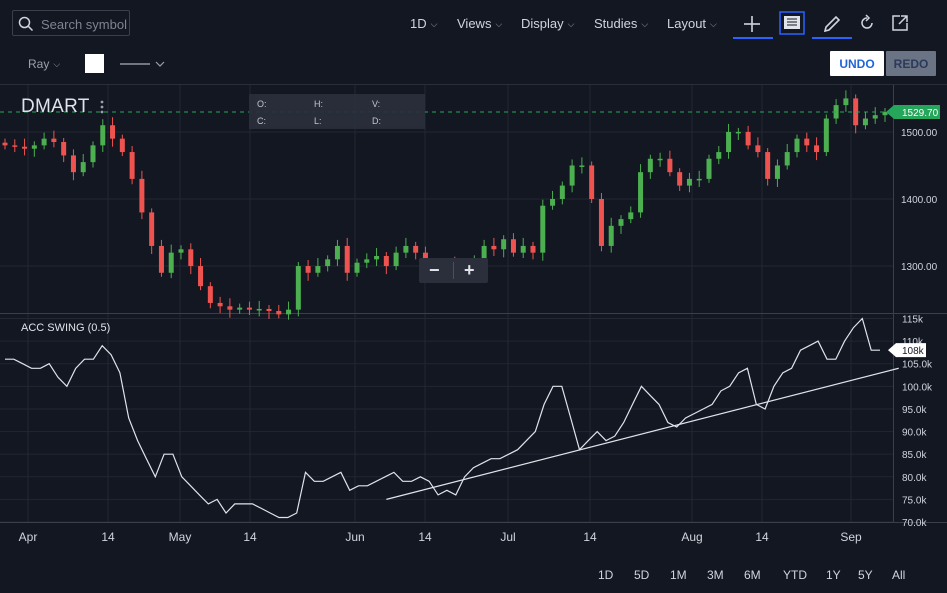 The height and width of the screenshot is (593, 947). Describe the element at coordinates (102, 107) in the screenshot. I see `more-options-icon` at that location.